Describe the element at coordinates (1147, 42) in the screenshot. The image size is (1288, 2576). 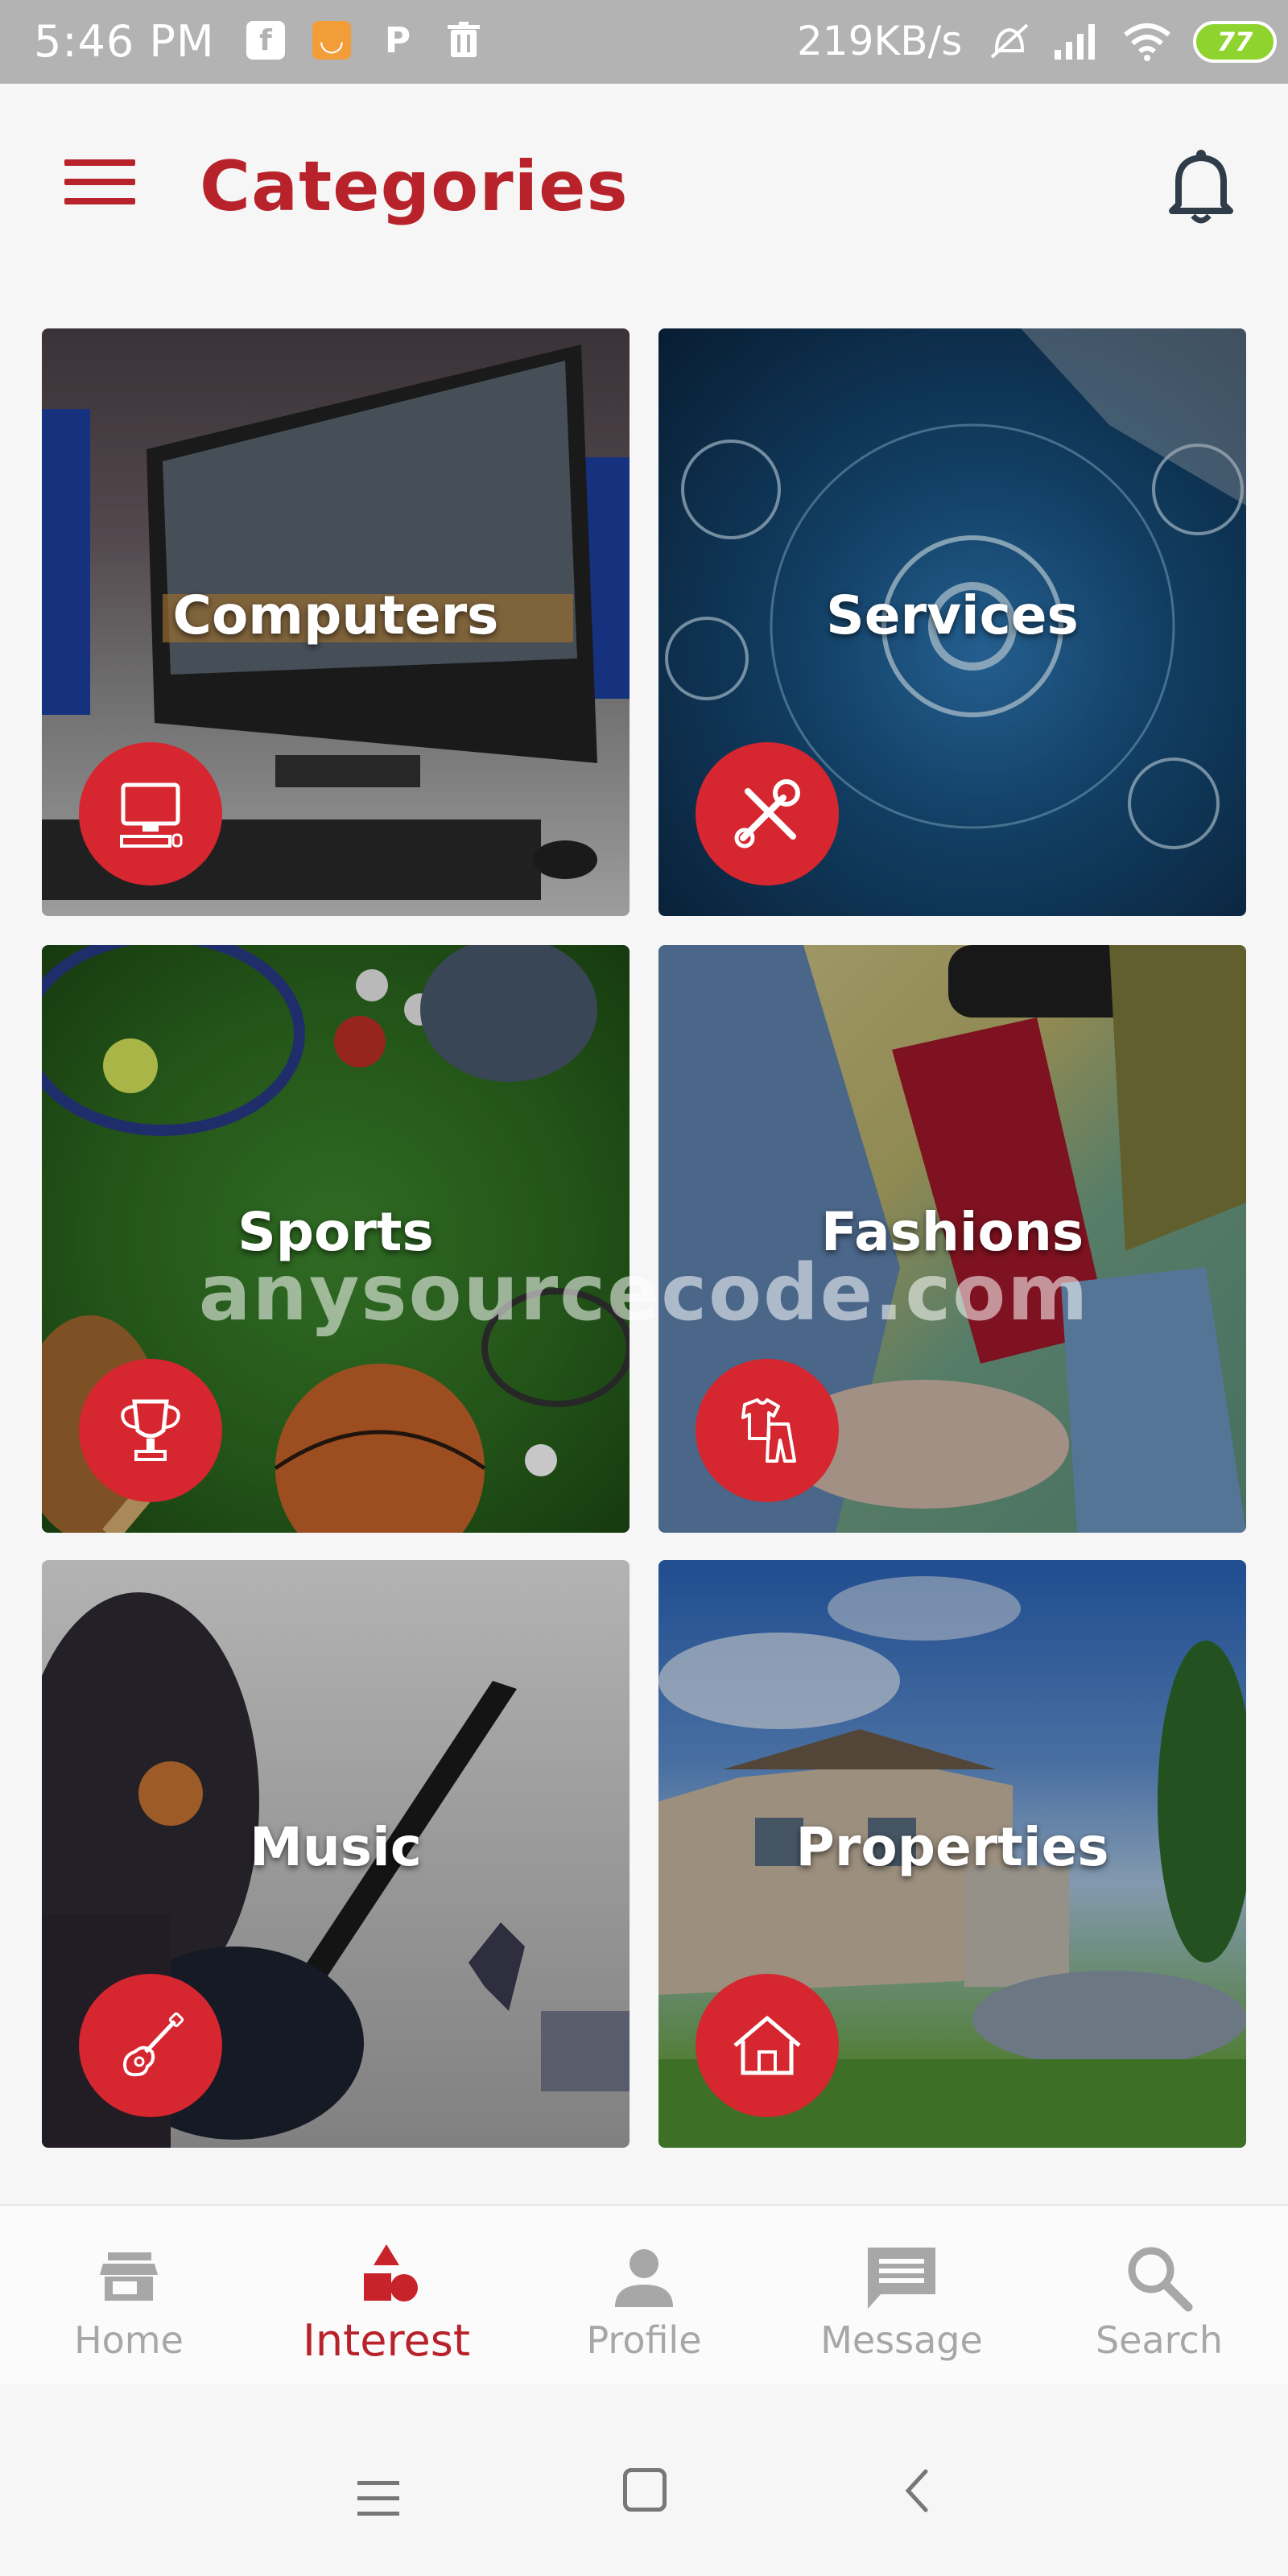
I see `wifi-icon` at that location.